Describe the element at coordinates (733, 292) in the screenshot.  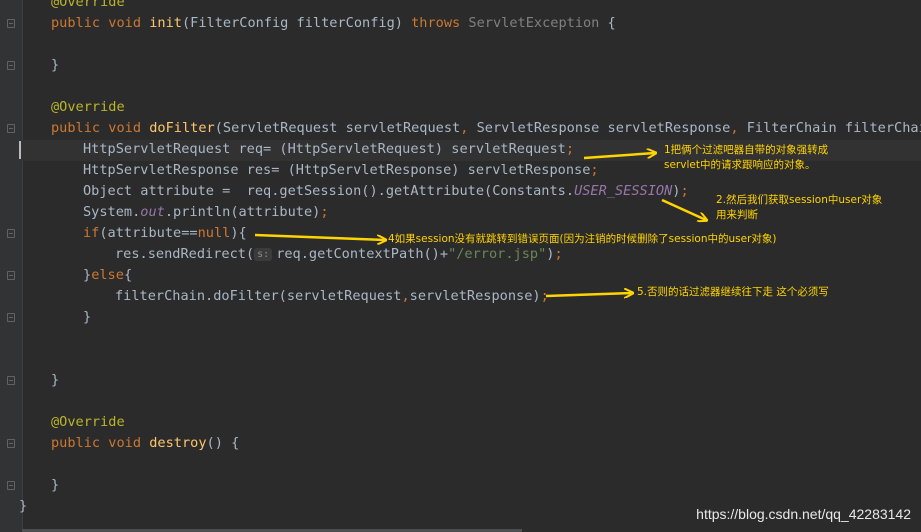
I see `annotation-note-5: 5.否则的话过滤器继续往下走 这个必须写` at that location.